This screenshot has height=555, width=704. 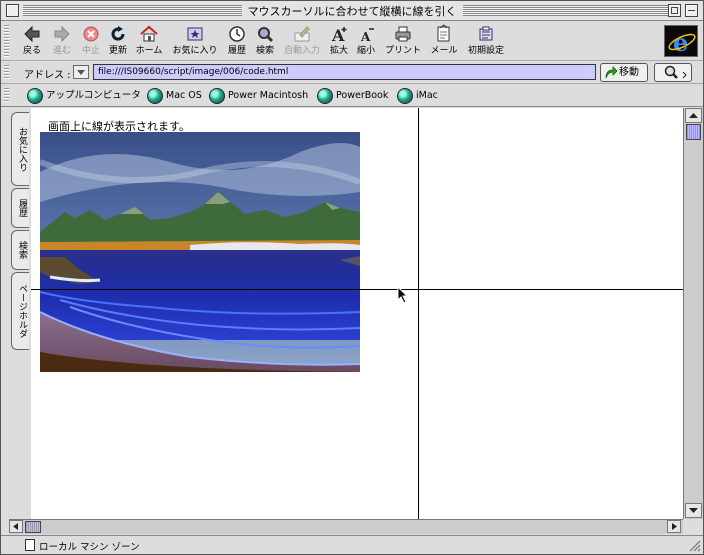 What do you see at coordinates (357, 289) in the screenshot?
I see `horizontal-cursor-line` at bounding box center [357, 289].